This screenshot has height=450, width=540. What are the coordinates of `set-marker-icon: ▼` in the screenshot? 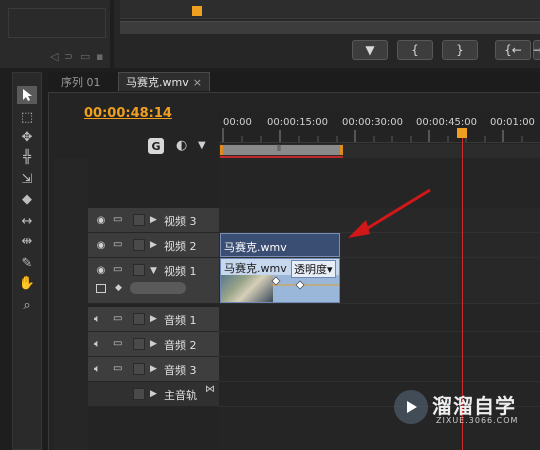 It's located at (202, 145).